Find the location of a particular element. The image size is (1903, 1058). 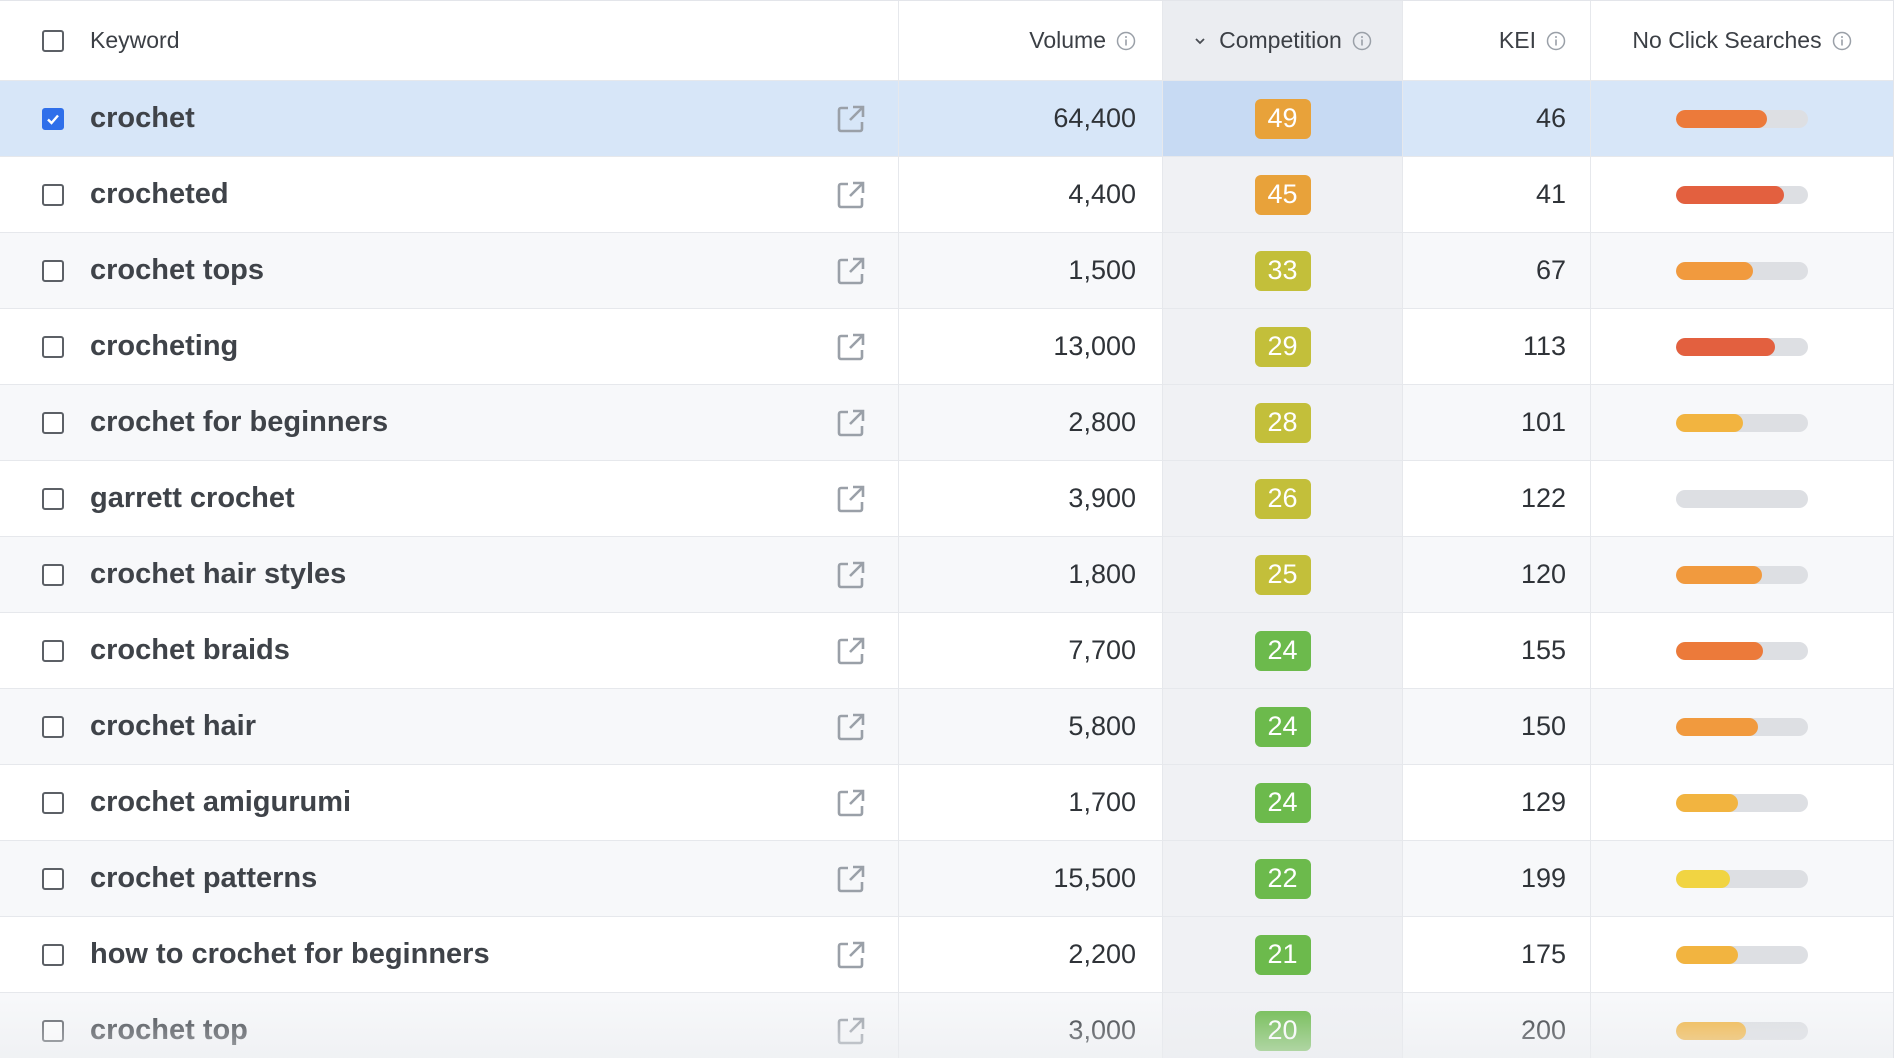

kei-cell: 200 is located at coordinates (1497, 1025).